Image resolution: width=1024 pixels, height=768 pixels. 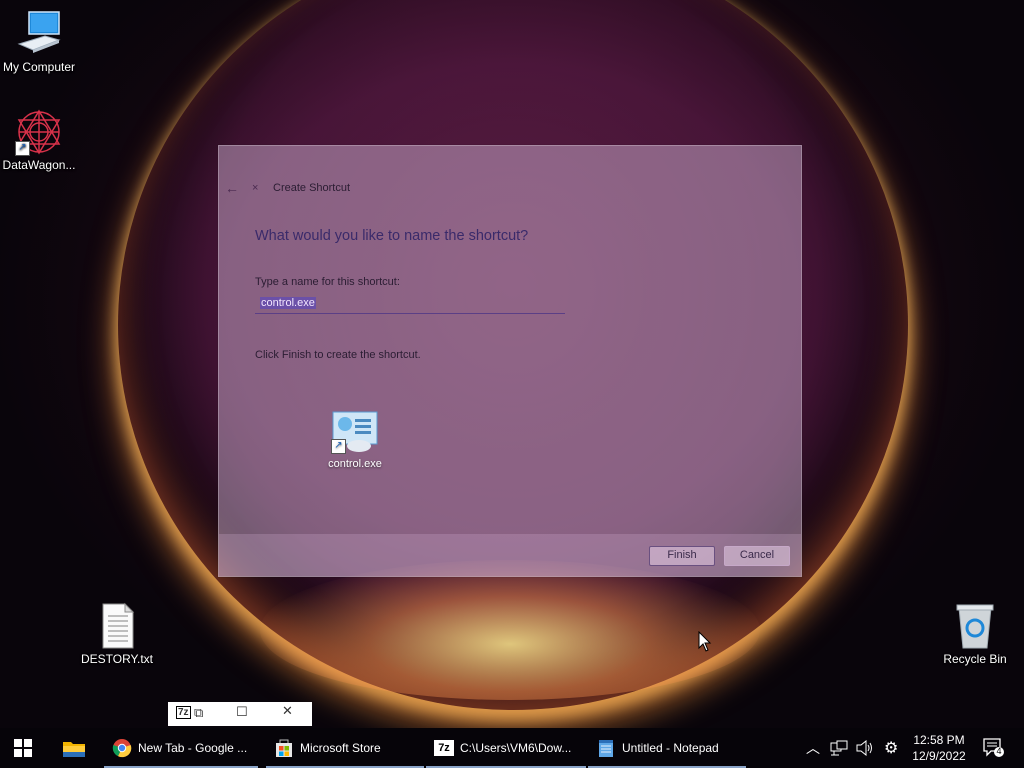 I want to click on desktop-icon-destory-txt: DESTORY.txt, so click(x=117, y=634).